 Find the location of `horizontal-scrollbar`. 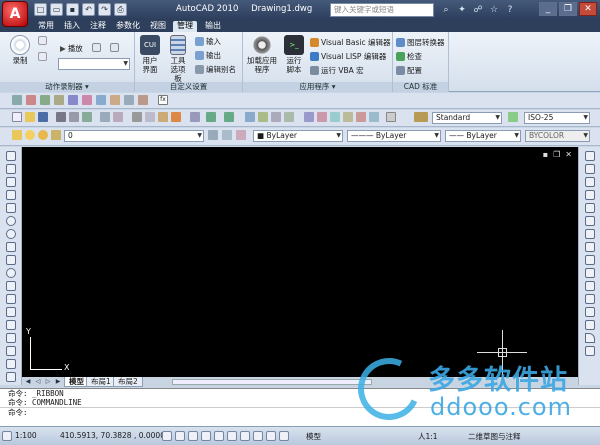

horizontal-scrollbar is located at coordinates (272, 382).